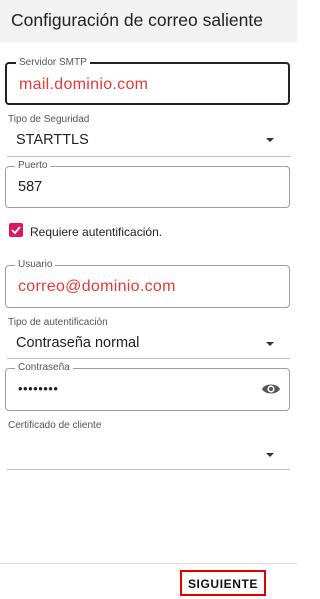  I want to click on check-icon, so click(16, 230).